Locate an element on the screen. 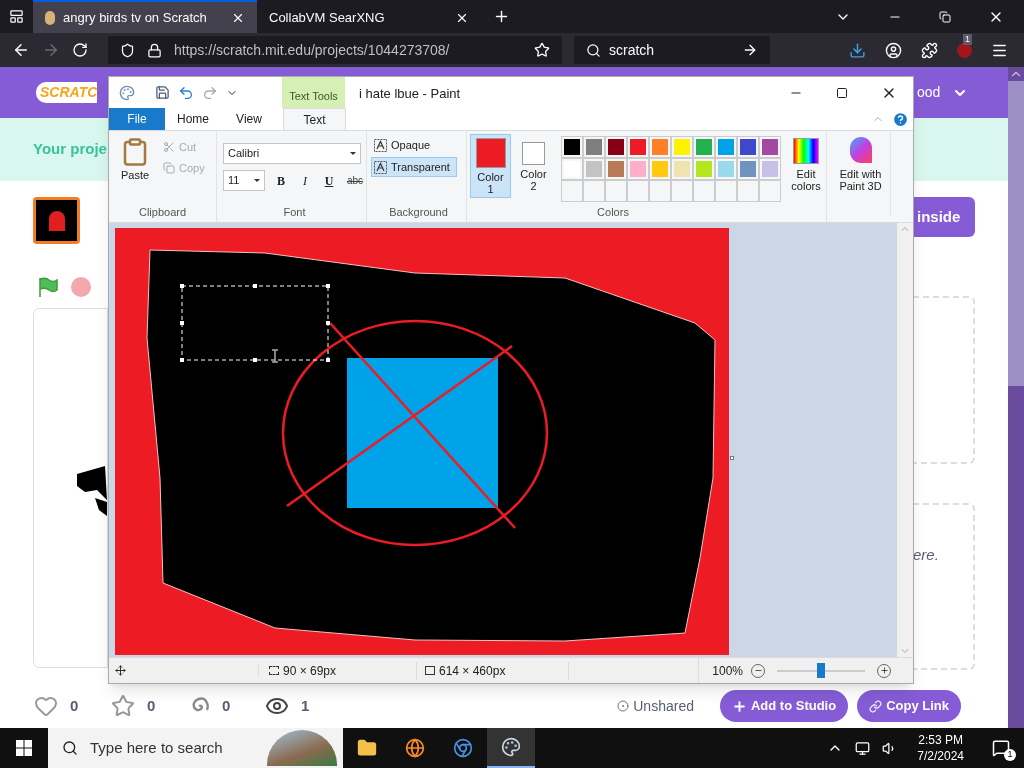  paint-3d-button: Edit with Paint 3D is located at coordinates (861, 173).